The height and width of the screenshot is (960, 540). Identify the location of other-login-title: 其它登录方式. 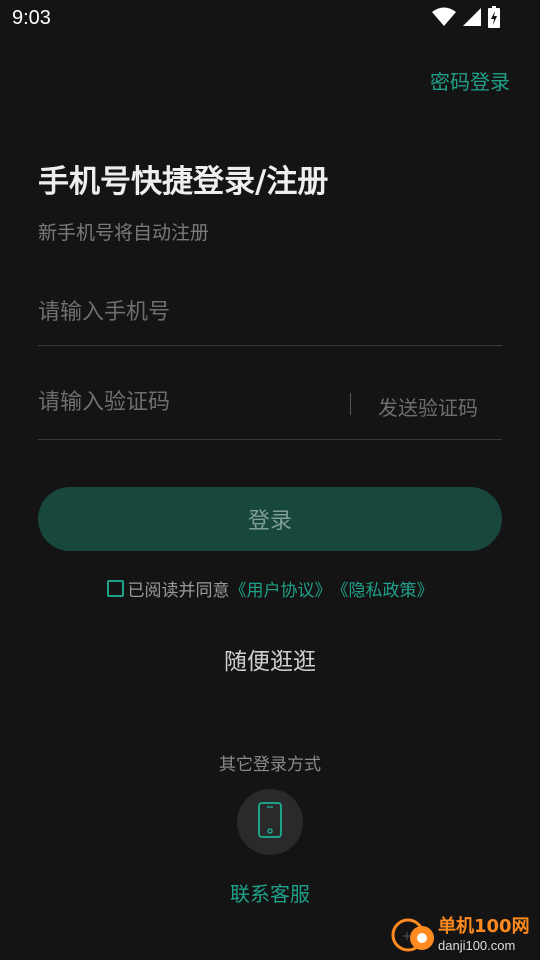
(270, 765).